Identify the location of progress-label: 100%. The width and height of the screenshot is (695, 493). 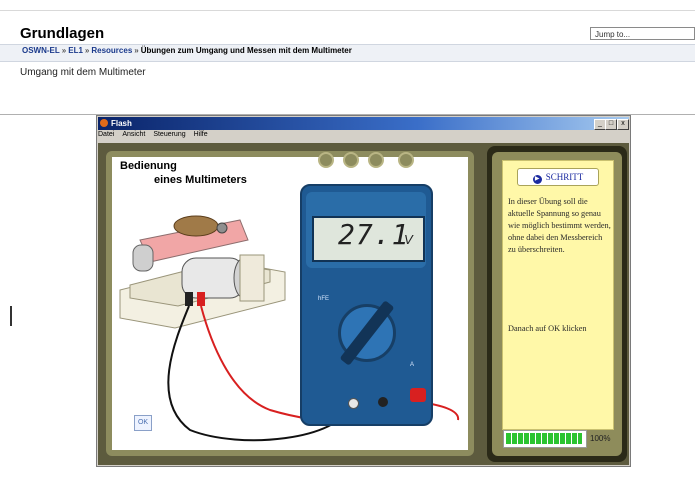
(600, 438).